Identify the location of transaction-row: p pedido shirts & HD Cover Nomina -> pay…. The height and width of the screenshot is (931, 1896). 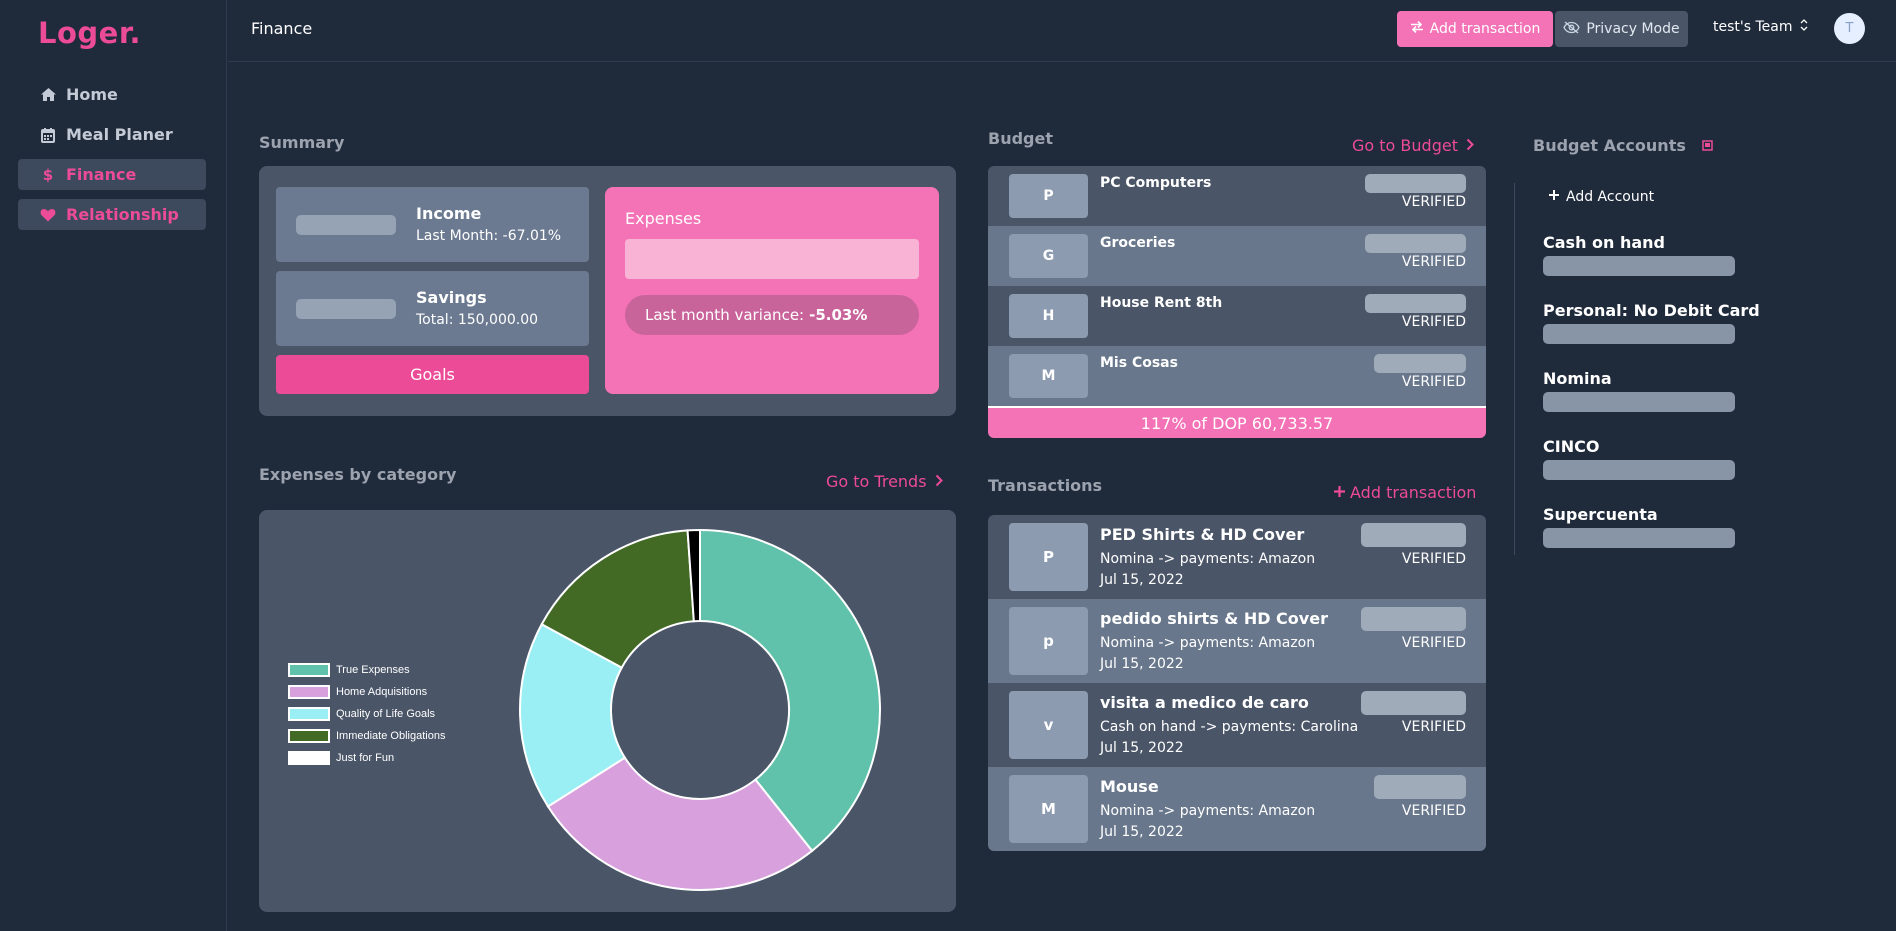
(1237, 641).